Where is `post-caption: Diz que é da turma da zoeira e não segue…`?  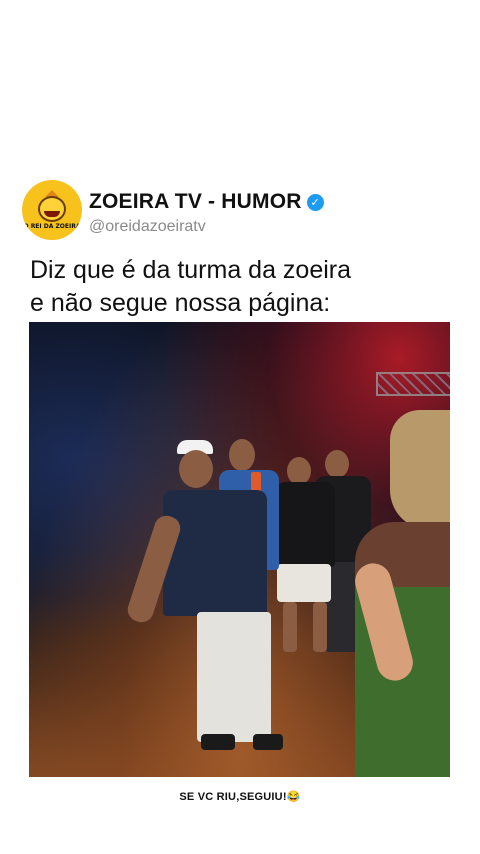 post-caption: Diz que é da turma da zoeira e não segue… is located at coordinates (245, 287).